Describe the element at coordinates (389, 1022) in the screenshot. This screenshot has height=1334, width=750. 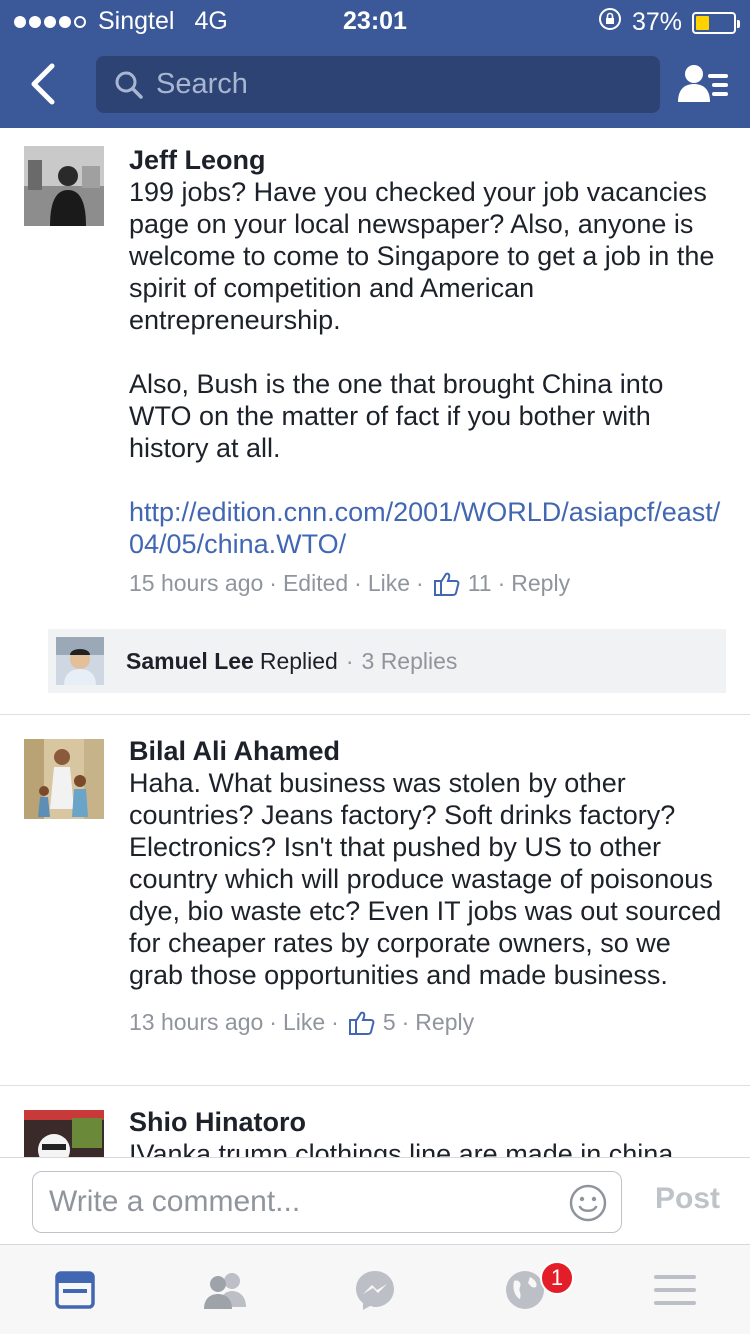
I see `like-count: 5` at that location.